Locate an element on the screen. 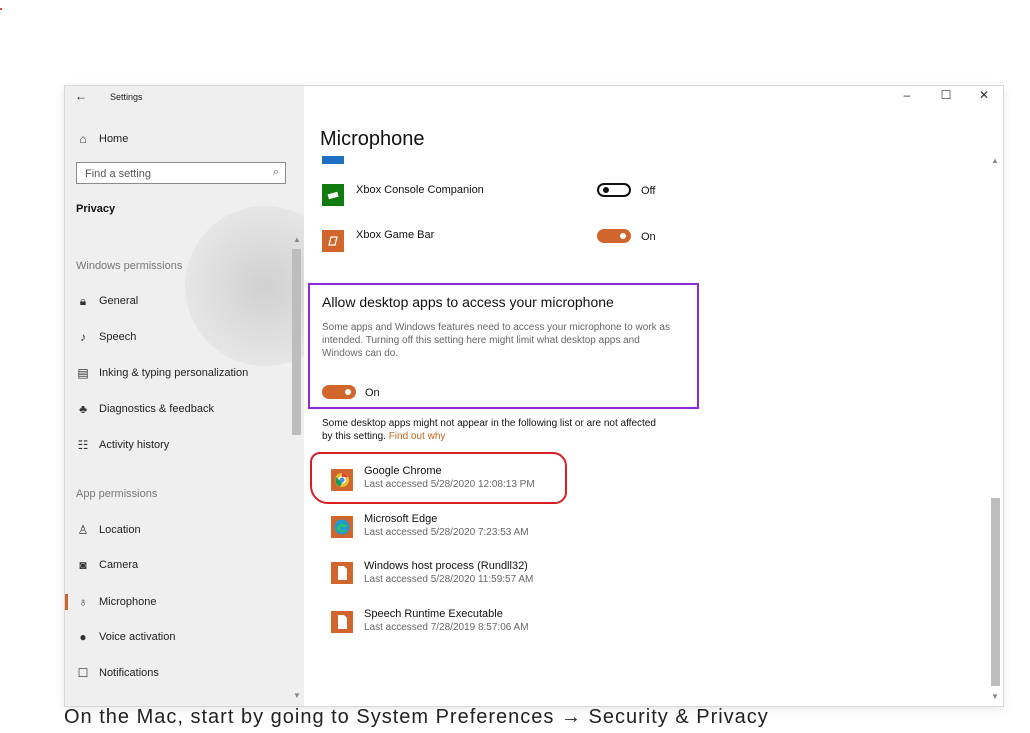 The image size is (1030, 733). timeline-icon: ☷ is located at coordinates (83, 445).